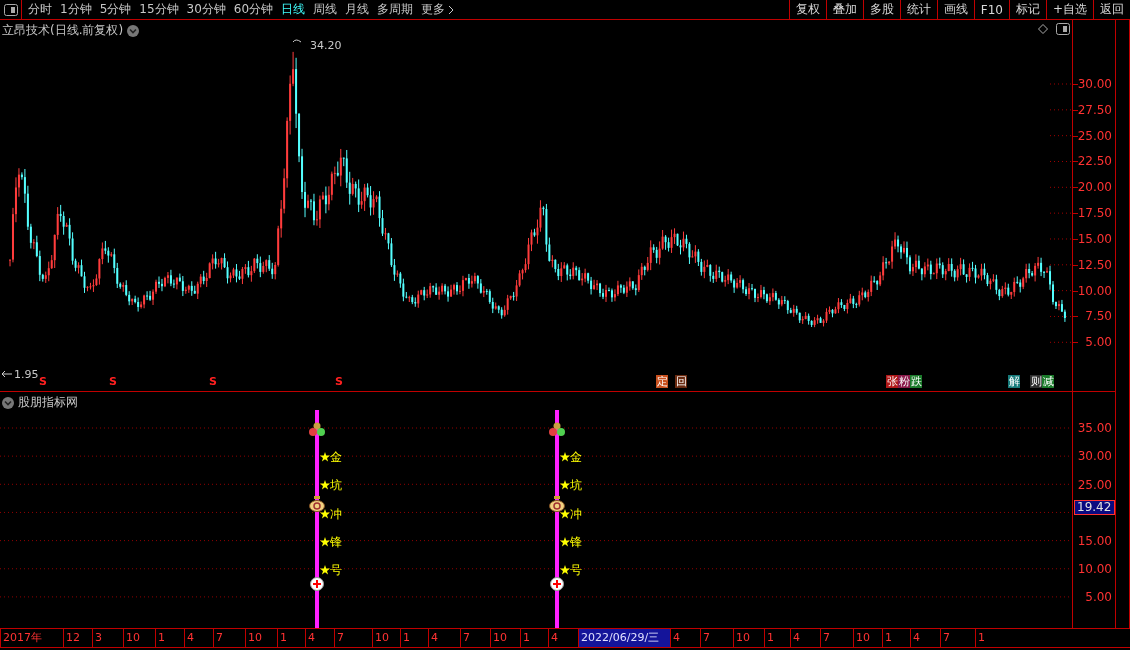 The height and width of the screenshot is (650, 1130). I want to click on axis-label: 12.50, so click(1094, 264).